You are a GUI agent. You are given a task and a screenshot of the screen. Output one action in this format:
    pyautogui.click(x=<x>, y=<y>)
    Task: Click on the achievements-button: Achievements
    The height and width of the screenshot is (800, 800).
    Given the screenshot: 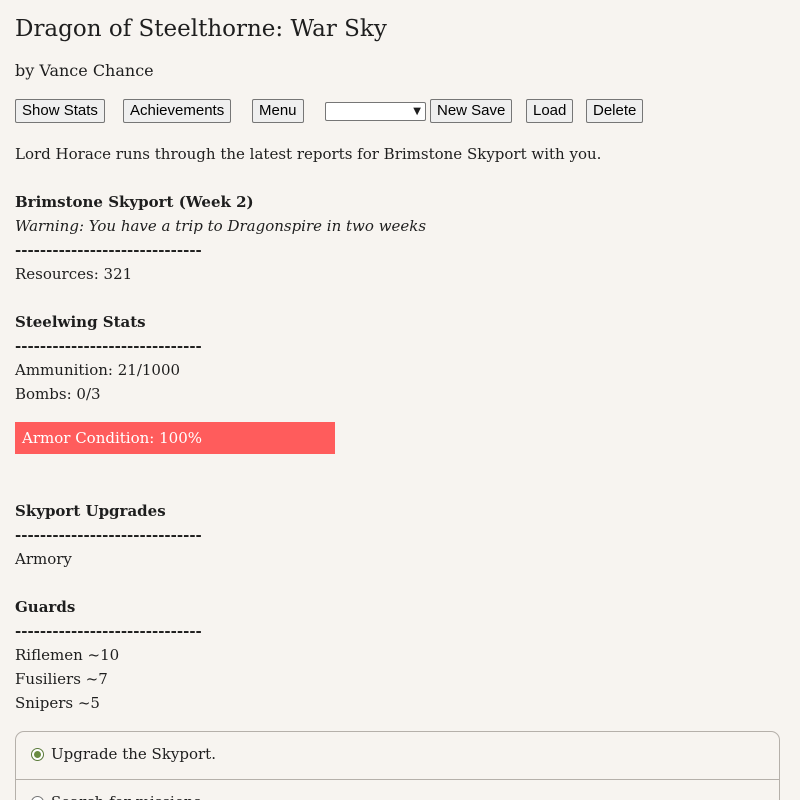 What is the action you would take?
    pyautogui.click(x=177, y=111)
    